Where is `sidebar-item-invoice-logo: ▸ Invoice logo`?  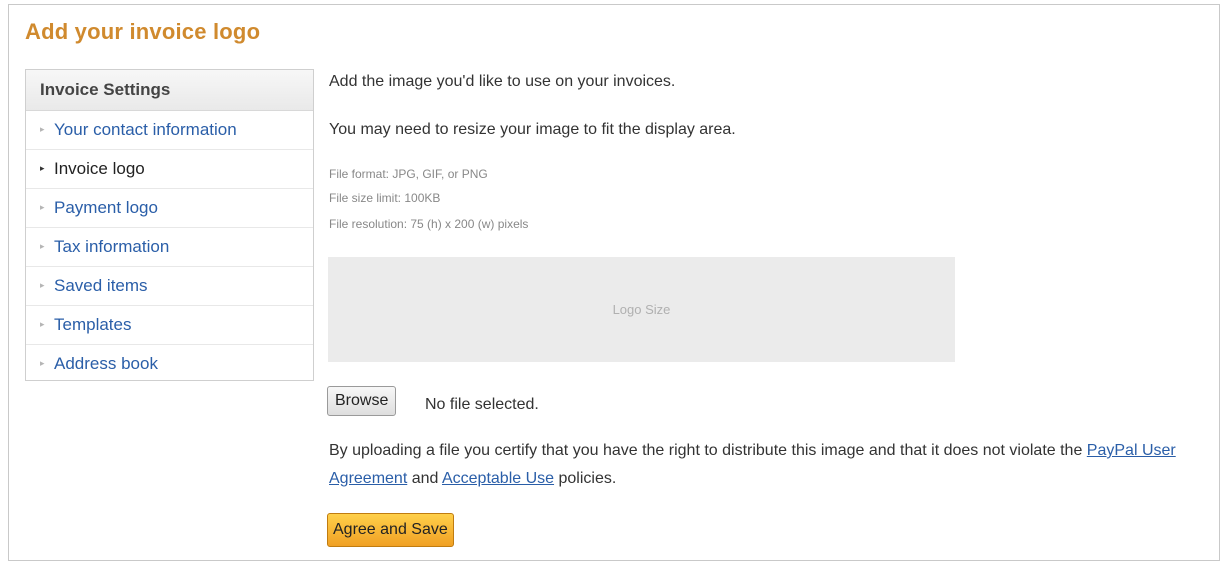
sidebar-item-invoice-logo: ▸ Invoice logo is located at coordinates (169, 169).